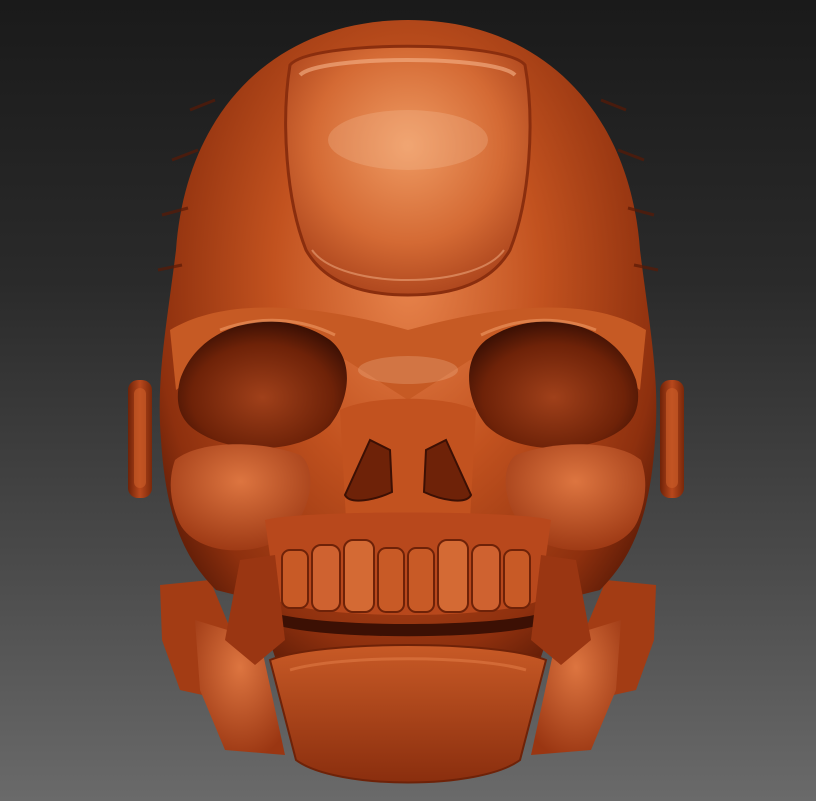  I want to click on side-ear-disc-left, so click(140, 439).